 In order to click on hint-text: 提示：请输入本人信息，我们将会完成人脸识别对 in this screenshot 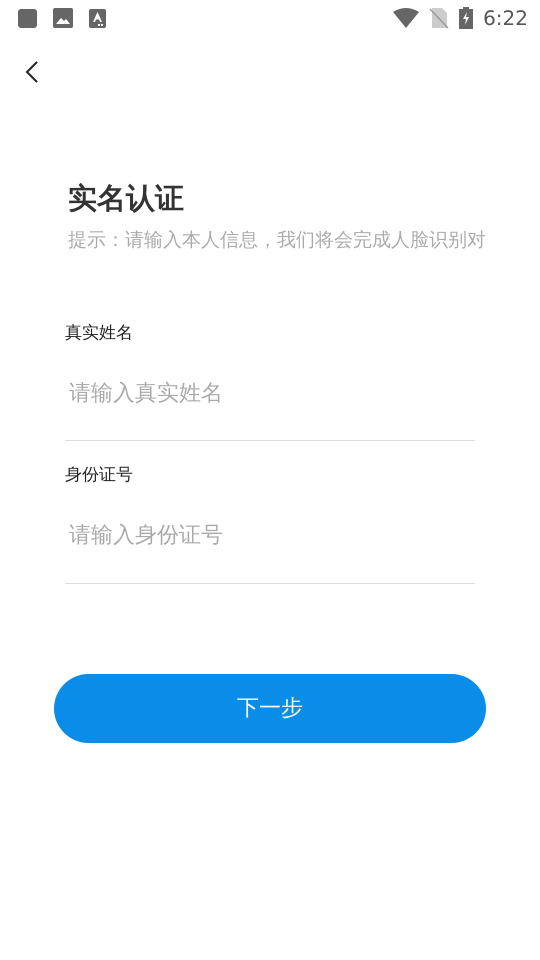, I will do `click(276, 240)`.